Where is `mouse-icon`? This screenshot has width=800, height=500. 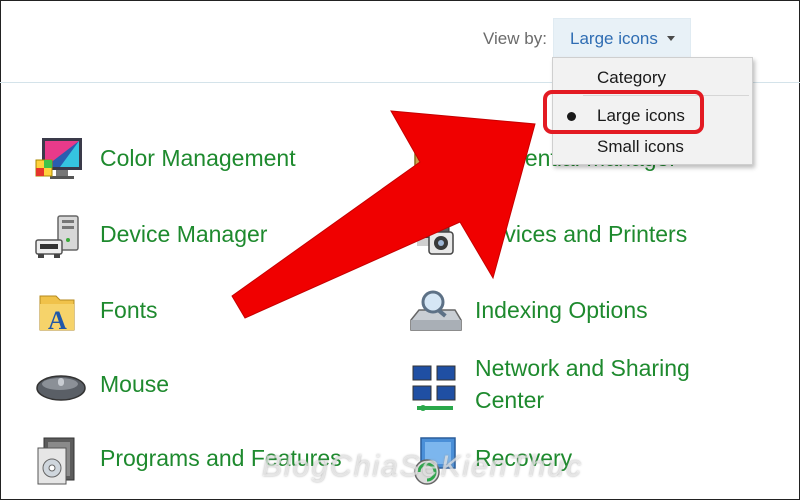
mouse-icon is located at coordinates (61, 388).